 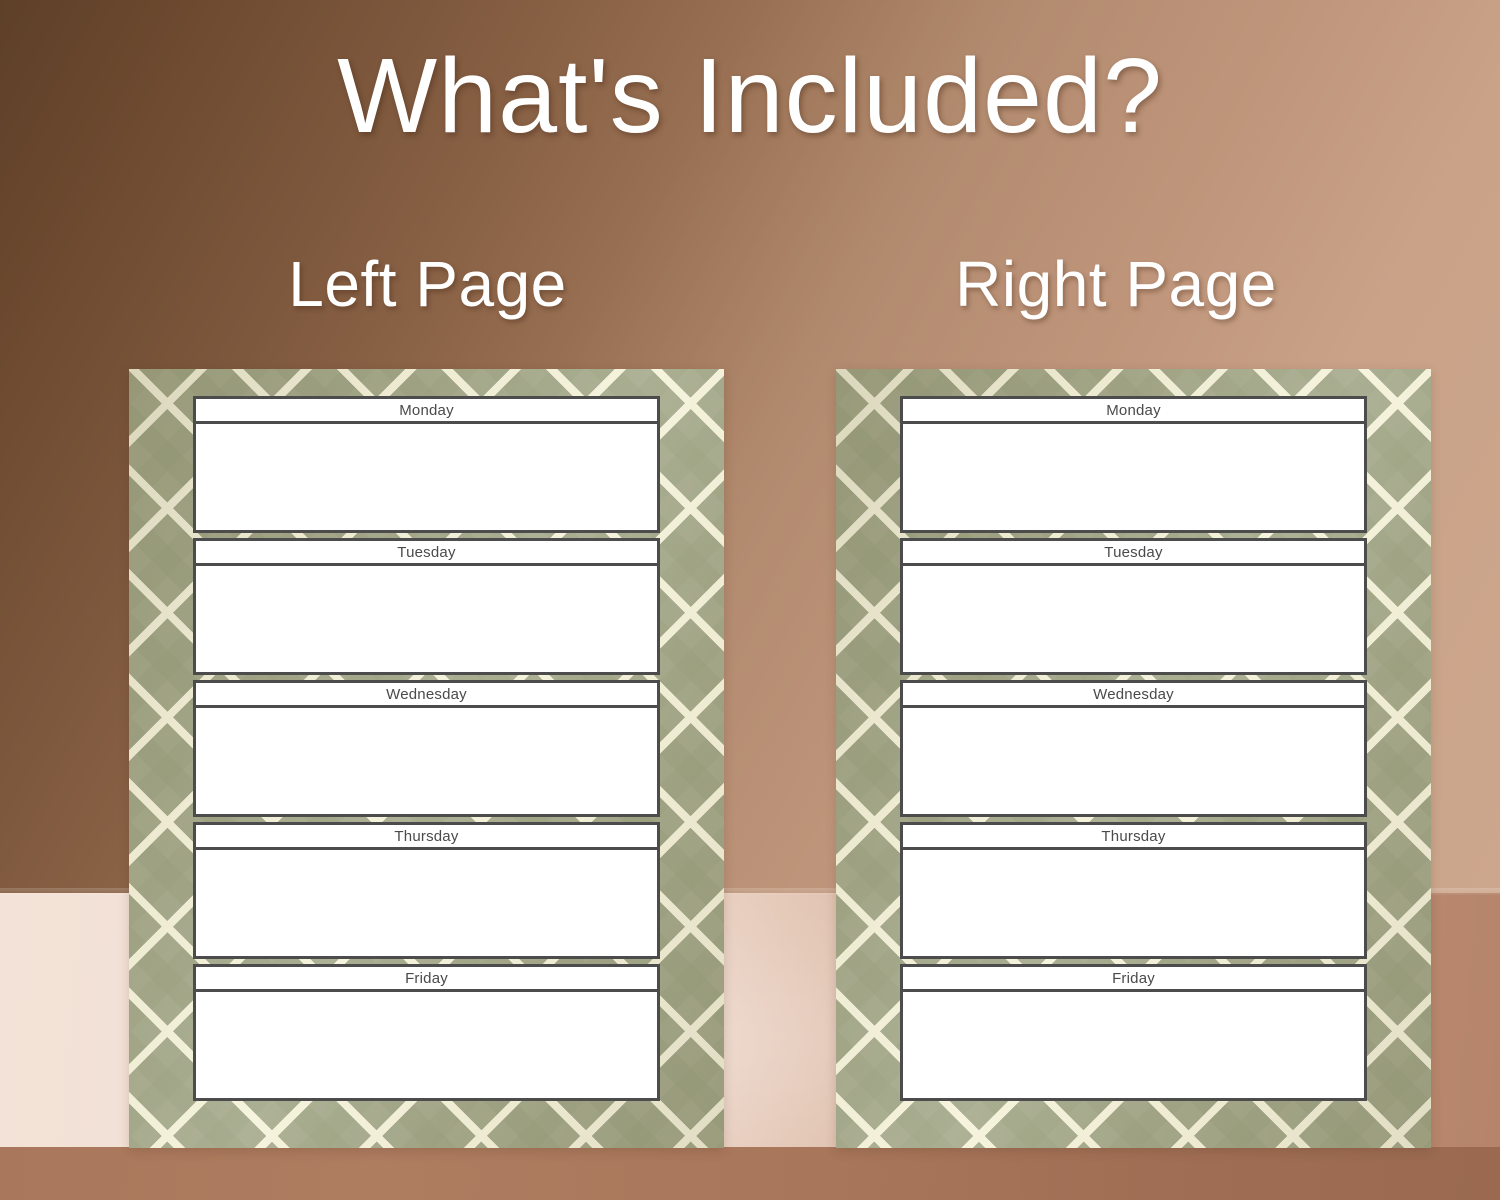 I want to click on left-page-caption: Left Page, so click(x=427, y=284).